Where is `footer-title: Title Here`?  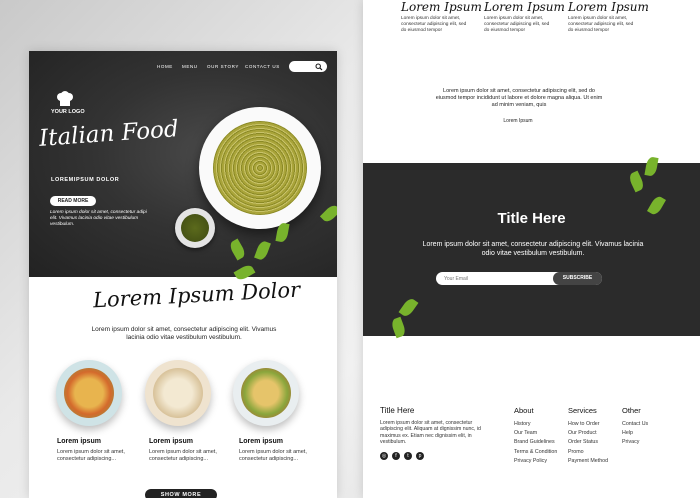 footer-title: Title Here is located at coordinates (397, 410).